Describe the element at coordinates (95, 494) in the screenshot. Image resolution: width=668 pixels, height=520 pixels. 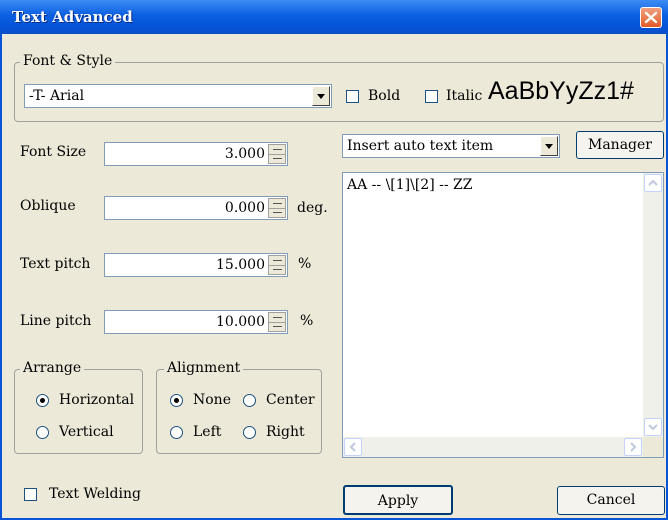
I see `text-welding-label: Text Welding` at that location.